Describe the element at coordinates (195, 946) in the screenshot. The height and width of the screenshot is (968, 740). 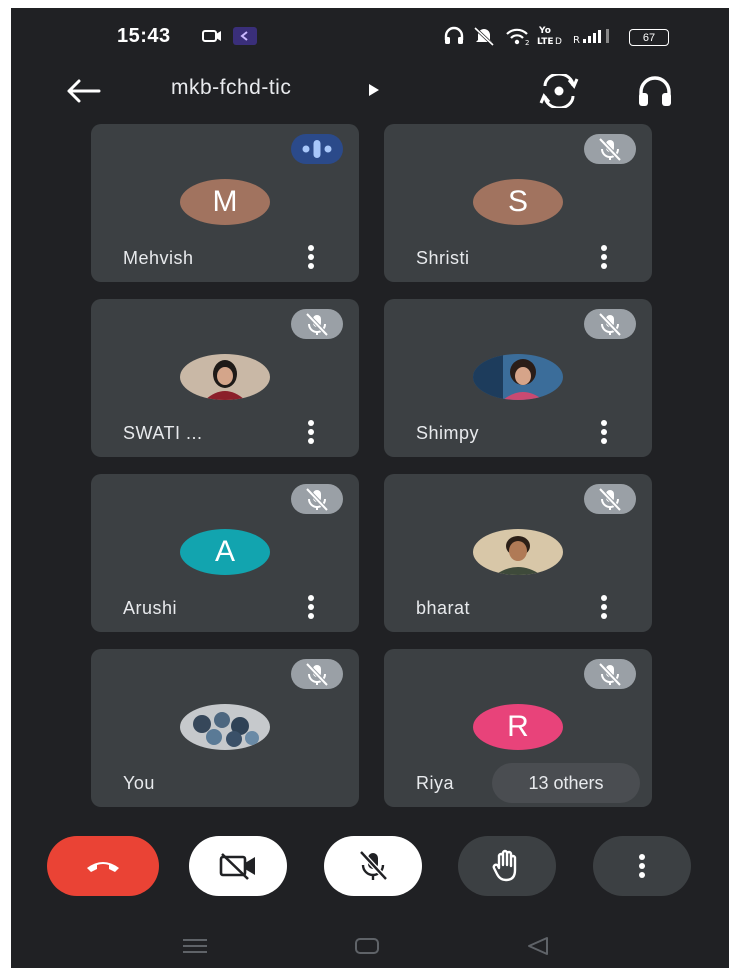
I see `recent-apps-icon` at that location.